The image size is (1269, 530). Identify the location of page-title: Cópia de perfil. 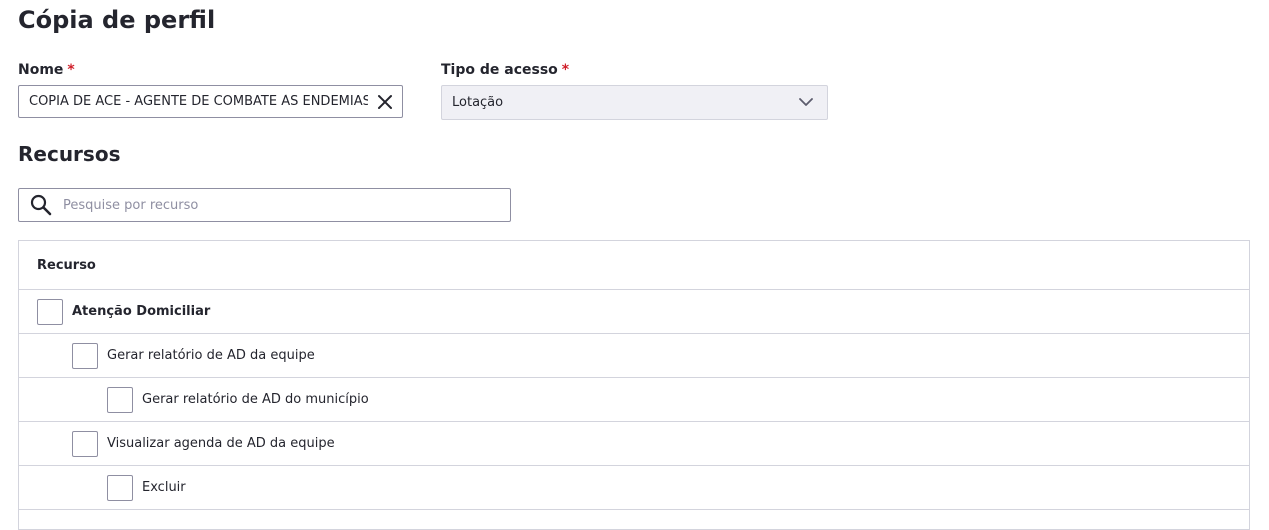
(117, 20).